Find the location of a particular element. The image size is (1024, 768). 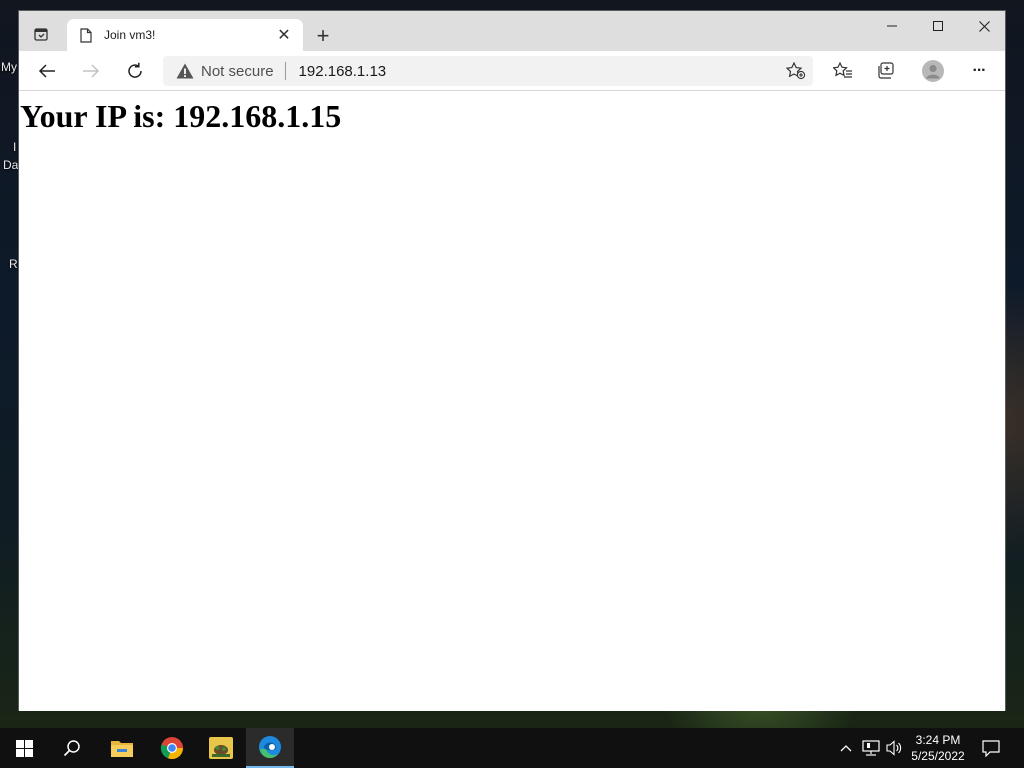

close-window-button is located at coordinates (984, 26).